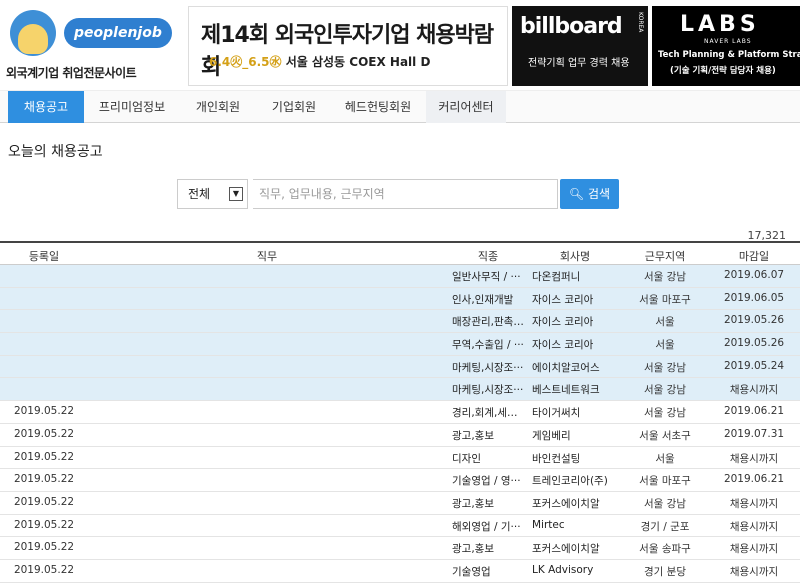 The height and width of the screenshot is (583, 800). I want to click on row-company: 에이치알코어스, so click(575, 367).